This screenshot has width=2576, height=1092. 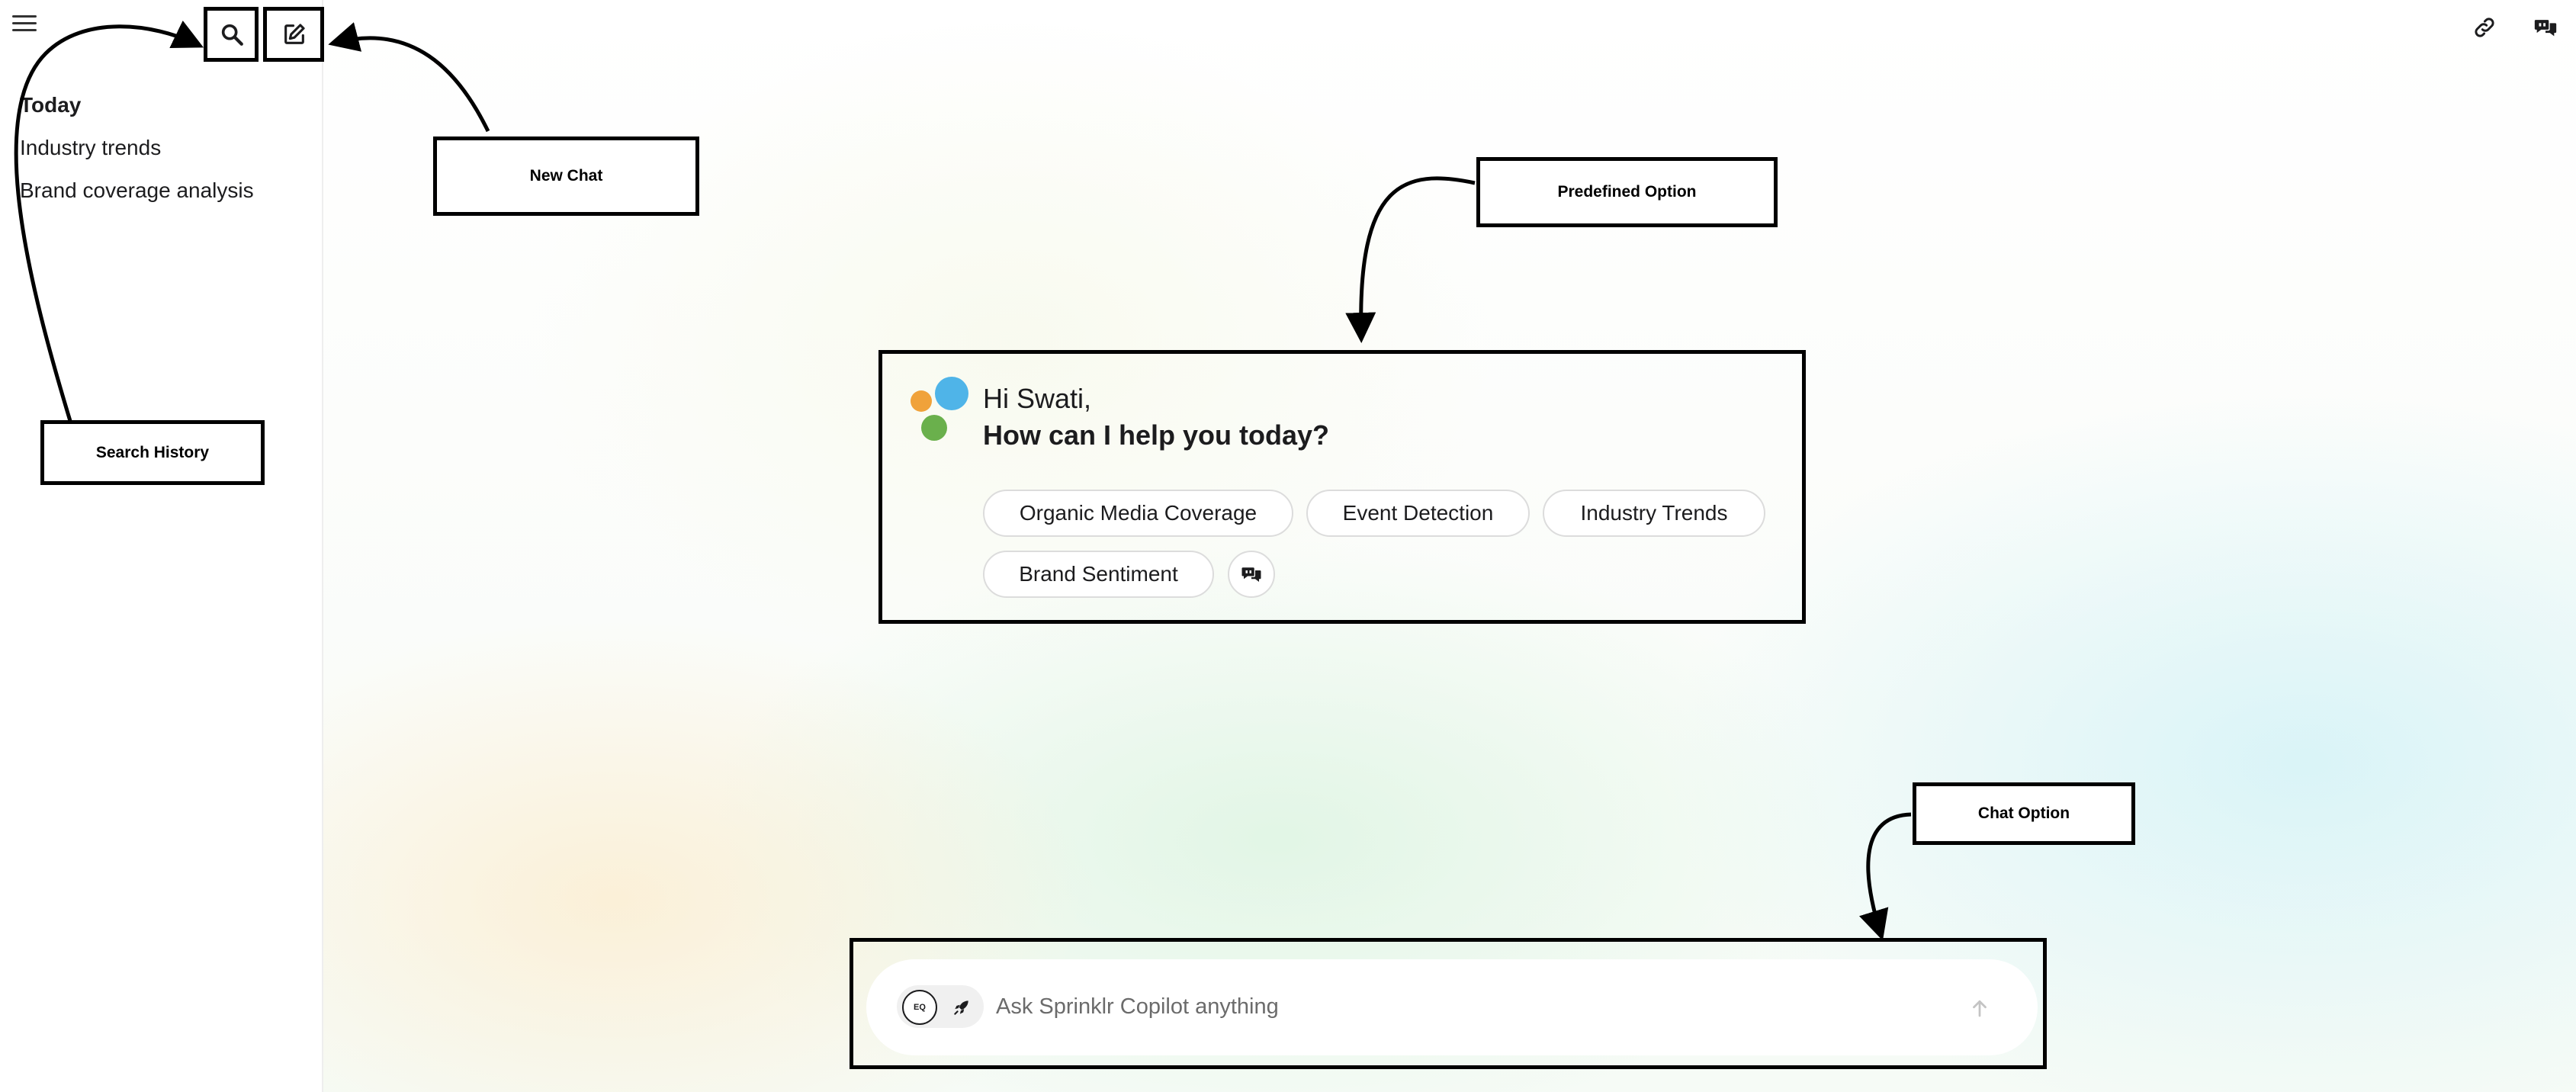 I want to click on arrow-predefined-option, so click(x=1410, y=259).